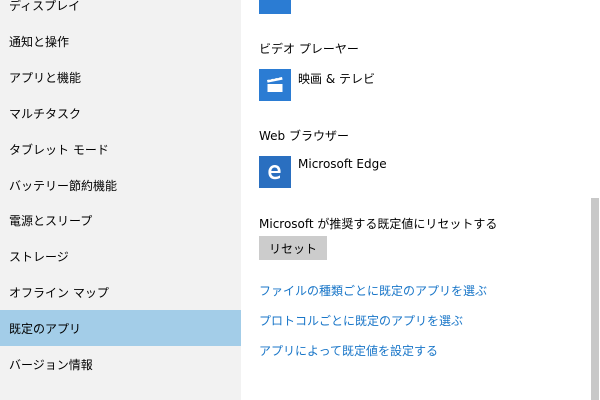 This screenshot has height=400, width=600. Describe the element at coordinates (120, 113) in the screenshot. I see `sidebar-item-multitasking: マルチタスク` at that location.